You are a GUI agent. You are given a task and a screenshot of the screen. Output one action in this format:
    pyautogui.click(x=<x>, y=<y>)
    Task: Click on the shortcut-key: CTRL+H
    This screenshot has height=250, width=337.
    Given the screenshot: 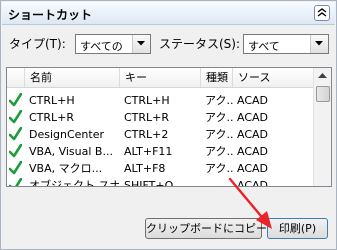 What is the action you would take?
    pyautogui.click(x=147, y=100)
    